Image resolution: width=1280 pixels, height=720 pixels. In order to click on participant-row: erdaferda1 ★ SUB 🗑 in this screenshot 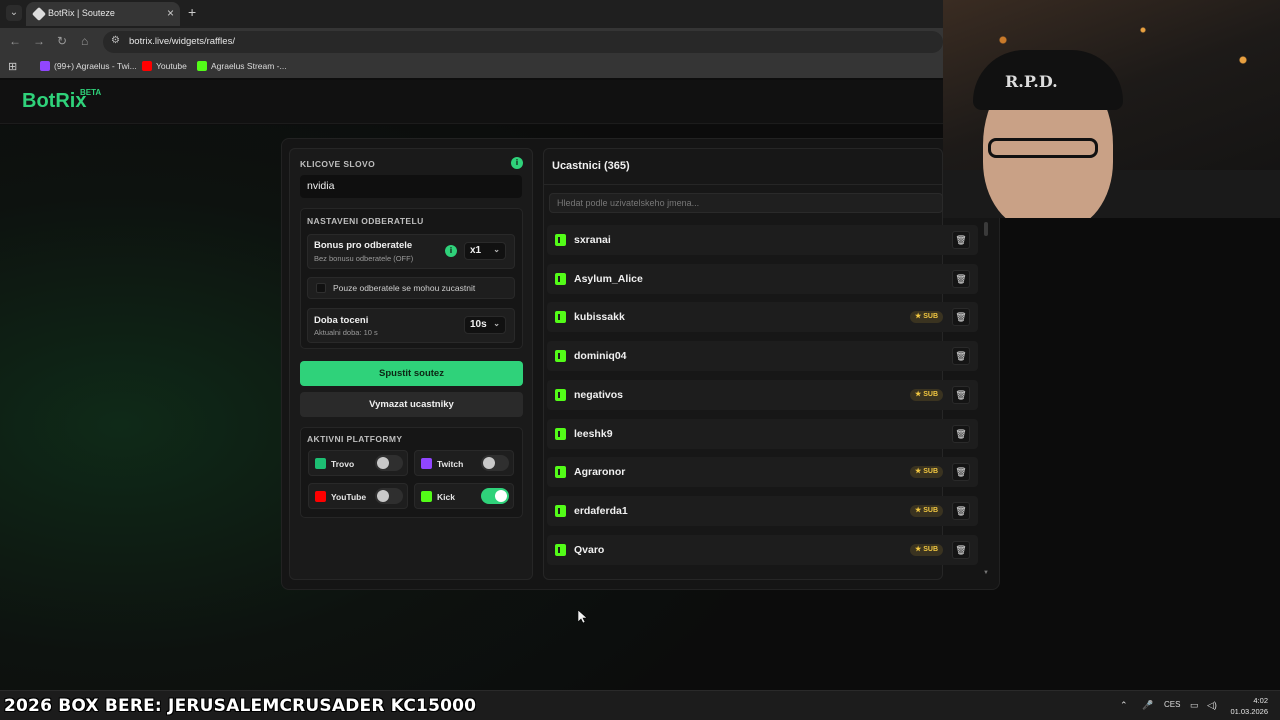, I will do `click(762, 510)`.